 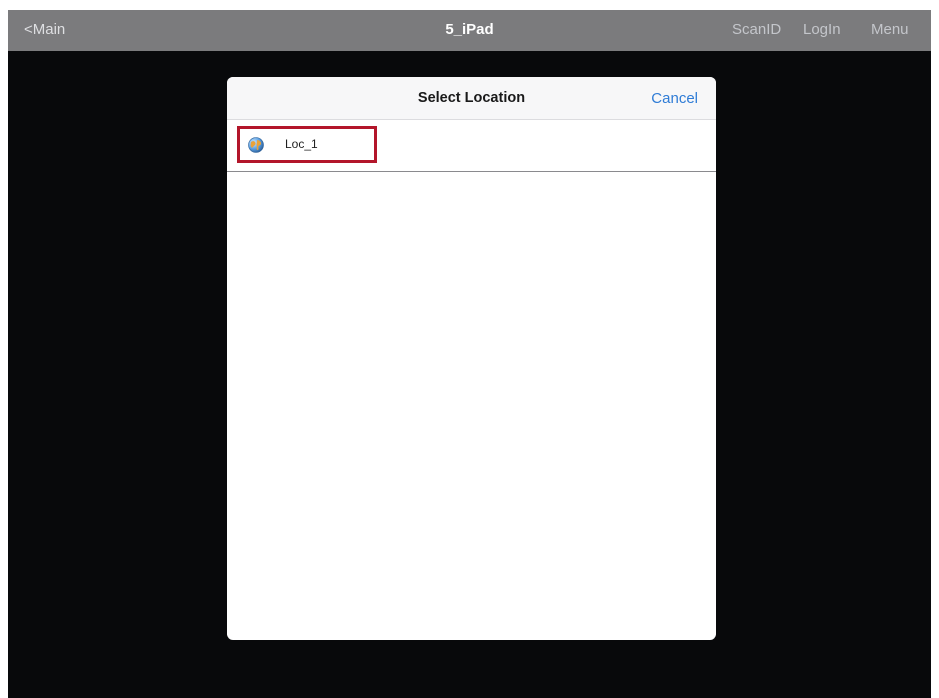 What do you see at coordinates (890, 29) in the screenshot?
I see `menu-button: Menu` at bounding box center [890, 29].